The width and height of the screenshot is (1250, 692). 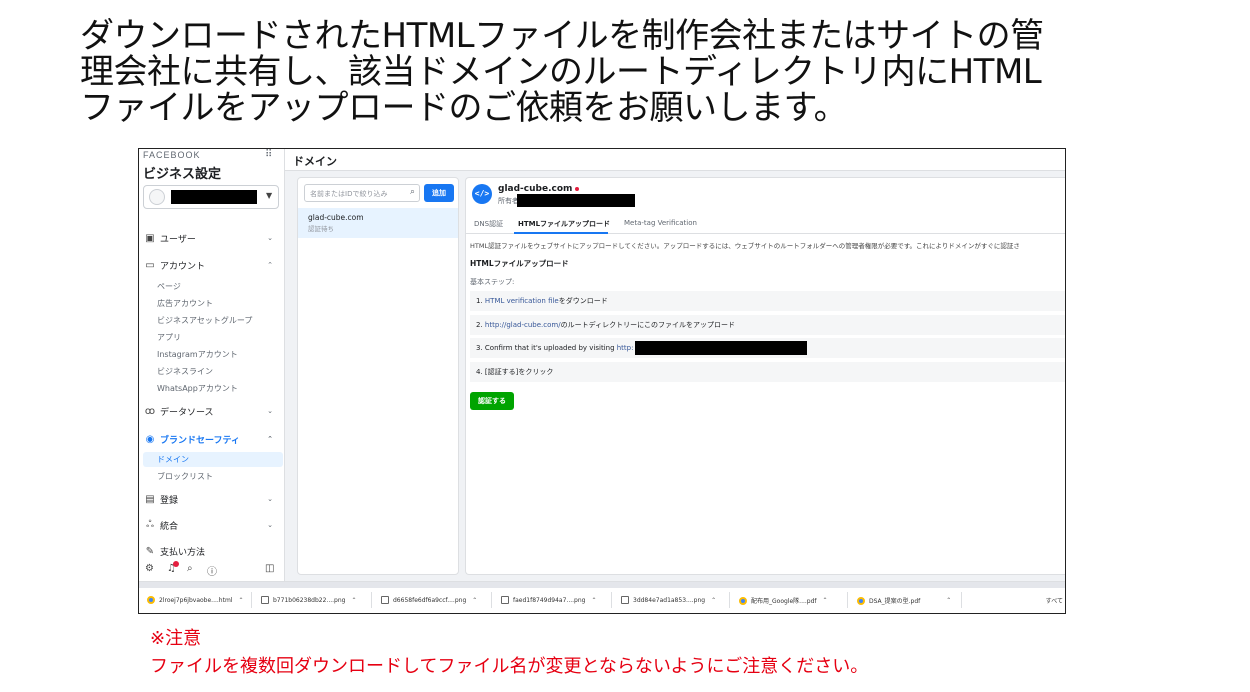 I want to click on sidebar-item-accounts: ▭ アカウント ⌃, so click(x=211, y=265).